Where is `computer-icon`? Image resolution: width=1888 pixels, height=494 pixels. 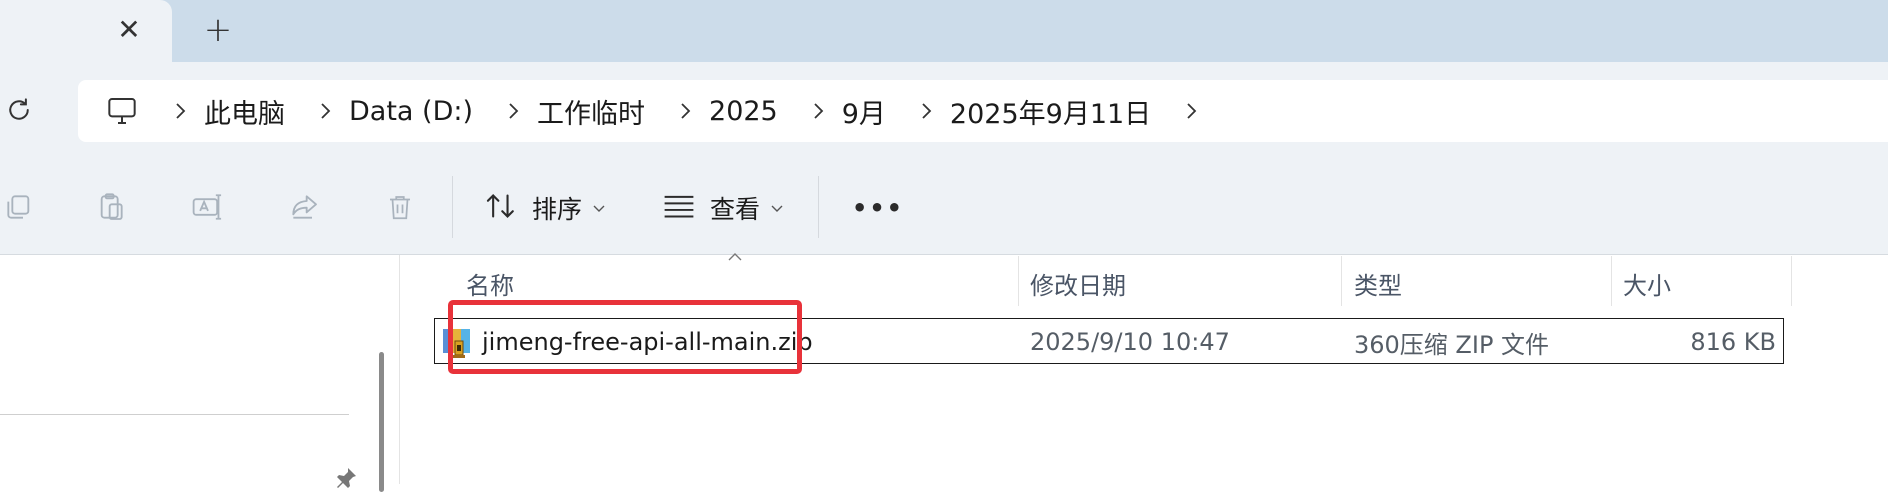
computer-icon is located at coordinates (122, 111).